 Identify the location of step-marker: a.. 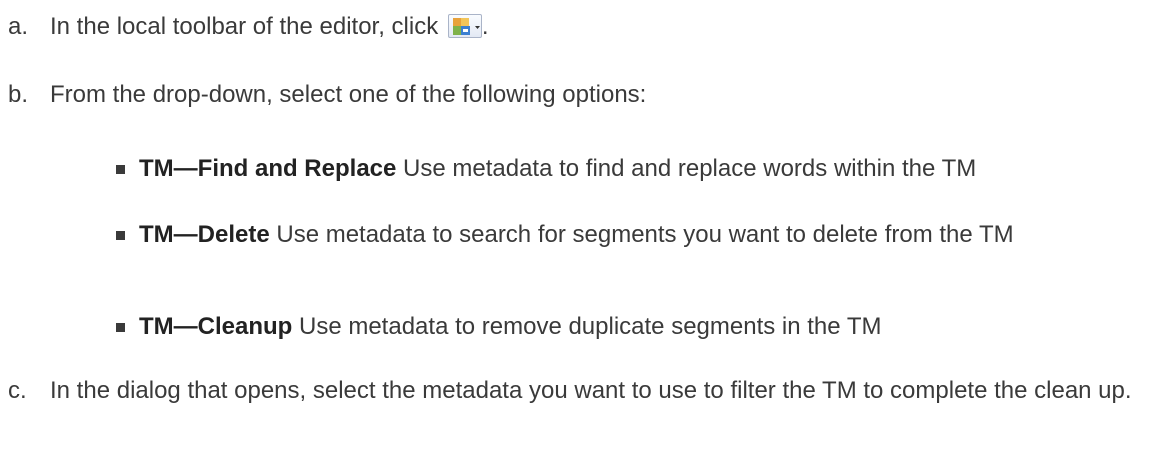
(18, 26).